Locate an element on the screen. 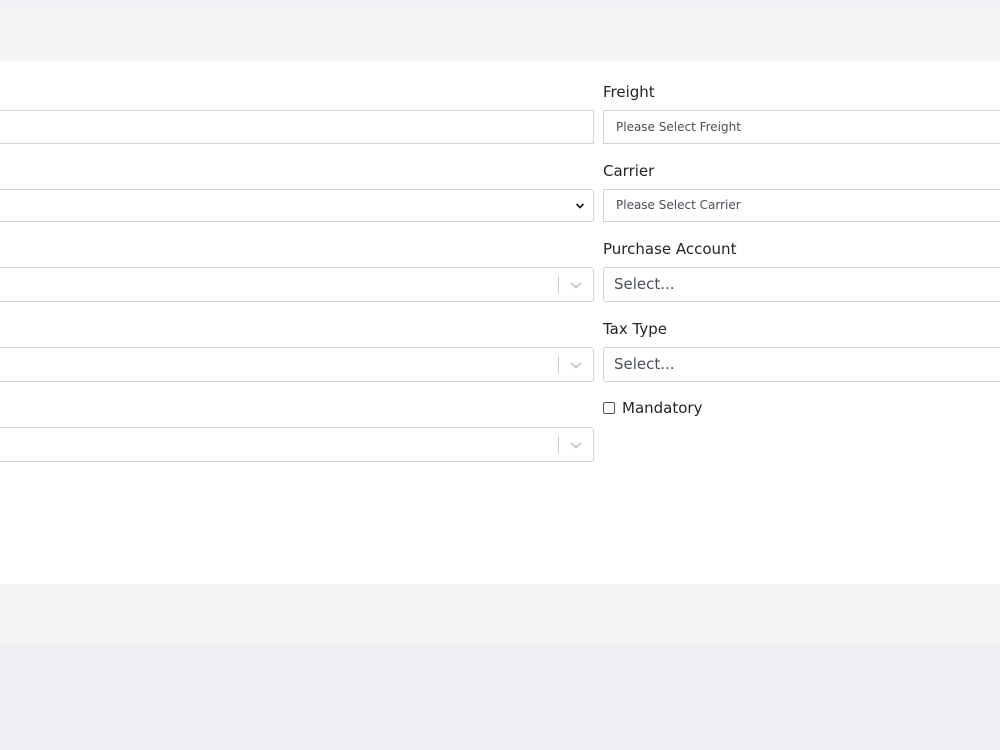 This screenshot has height=750, width=1000. mandatory-checkbox is located at coordinates (609, 408).